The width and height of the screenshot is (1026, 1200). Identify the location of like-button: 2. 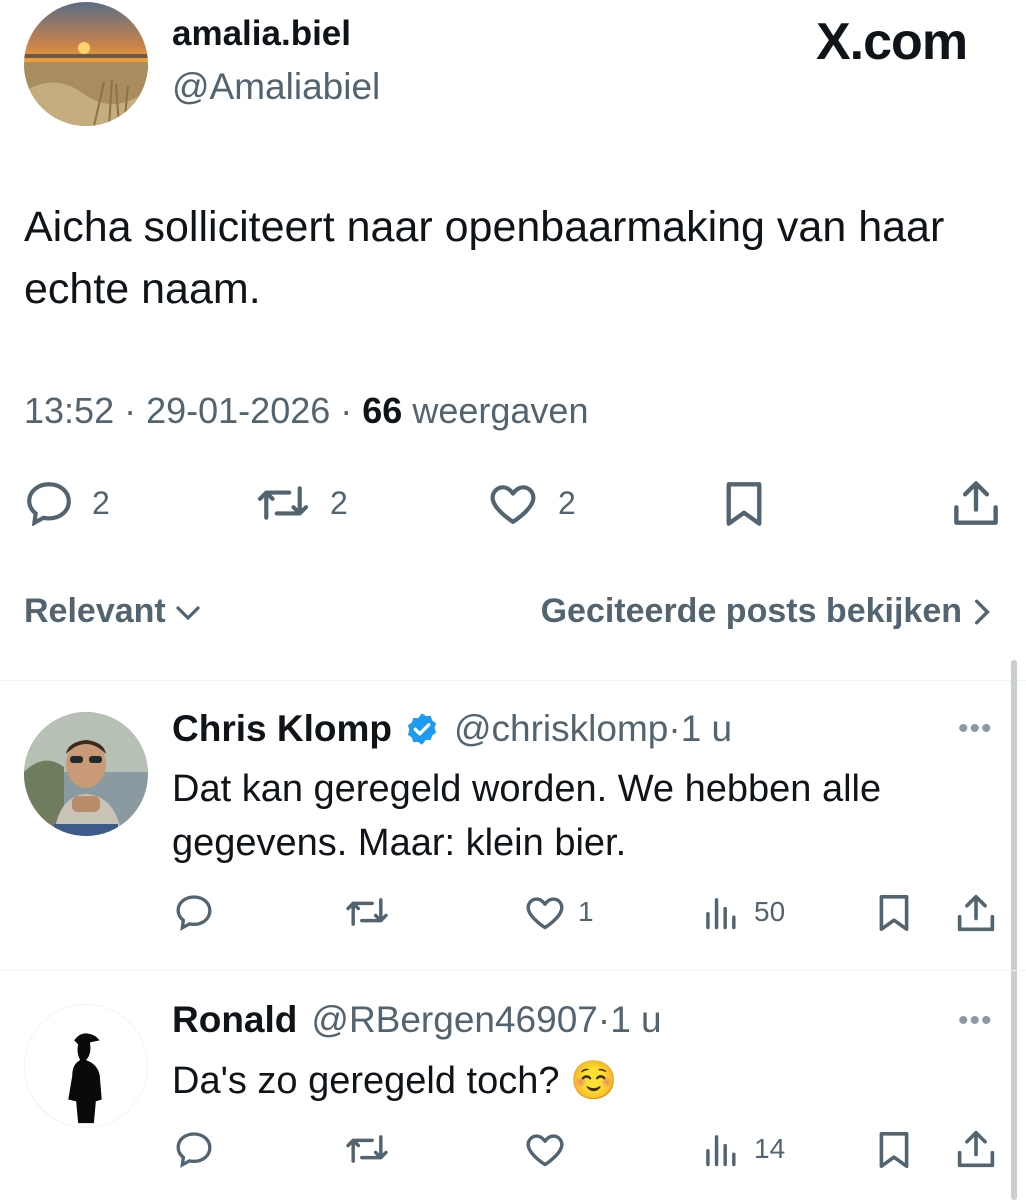
(531, 503).